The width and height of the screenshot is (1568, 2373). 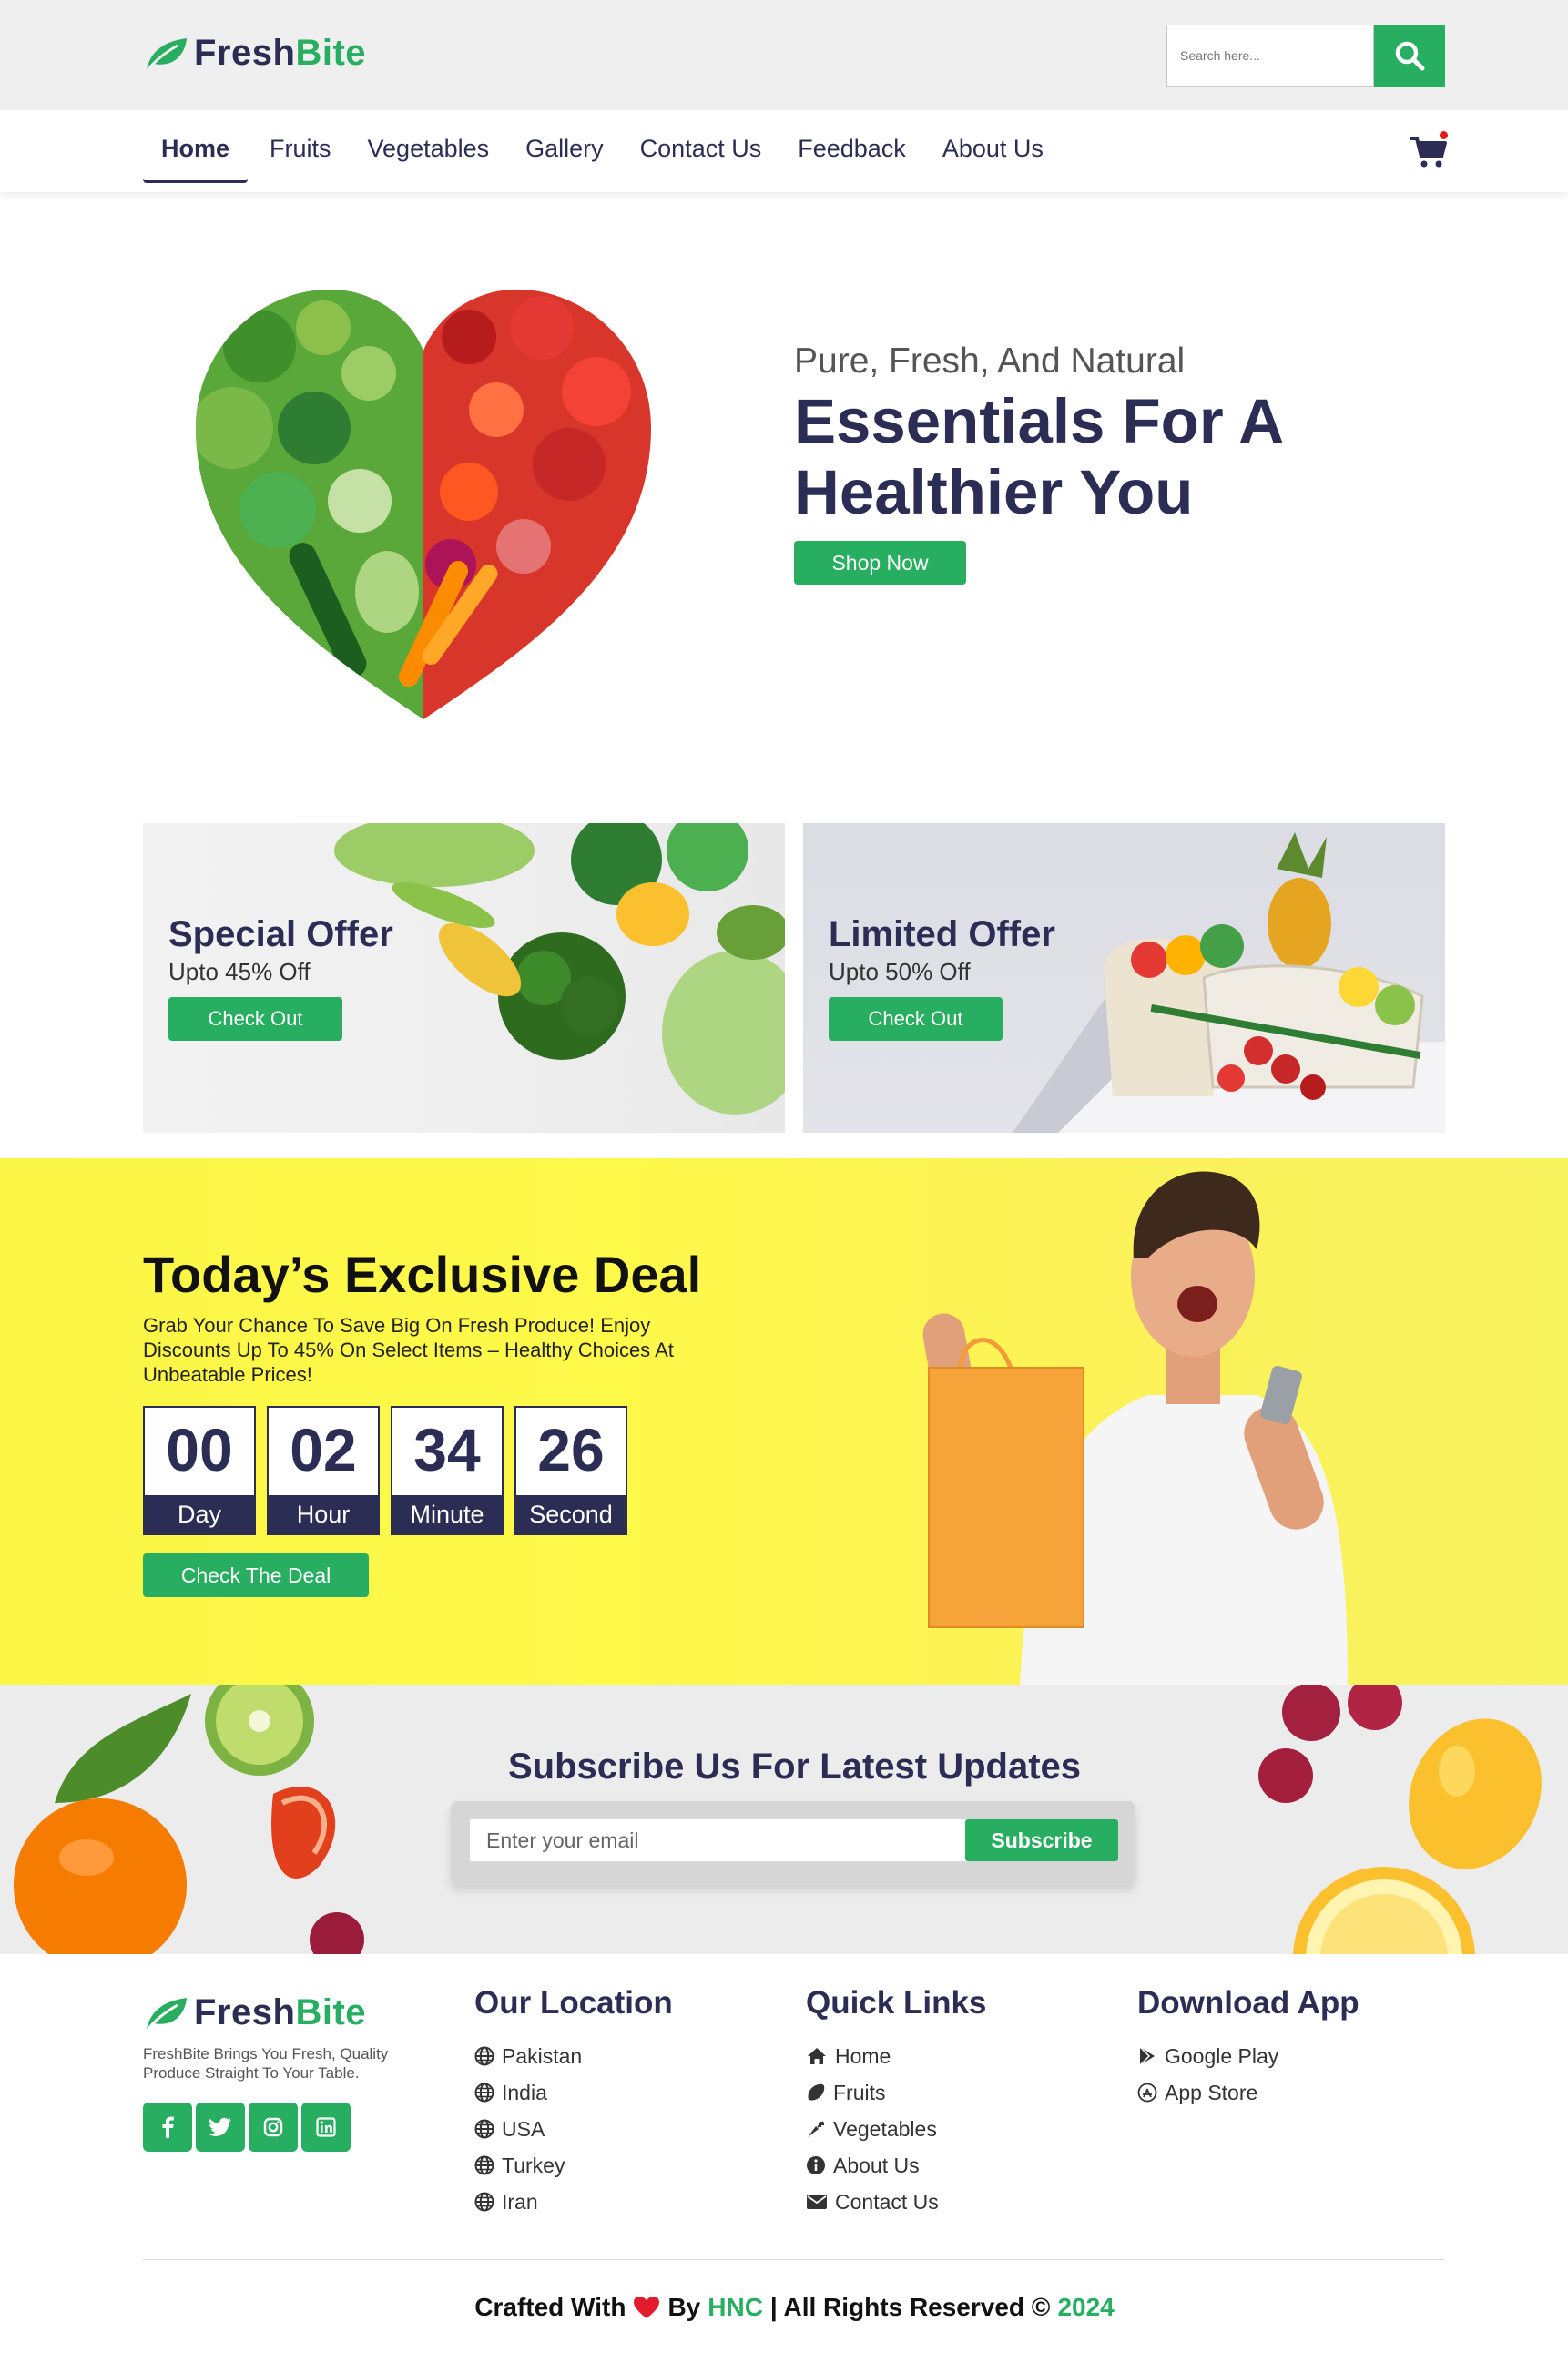 What do you see at coordinates (794, 2259) in the screenshot?
I see `footer-divider` at bounding box center [794, 2259].